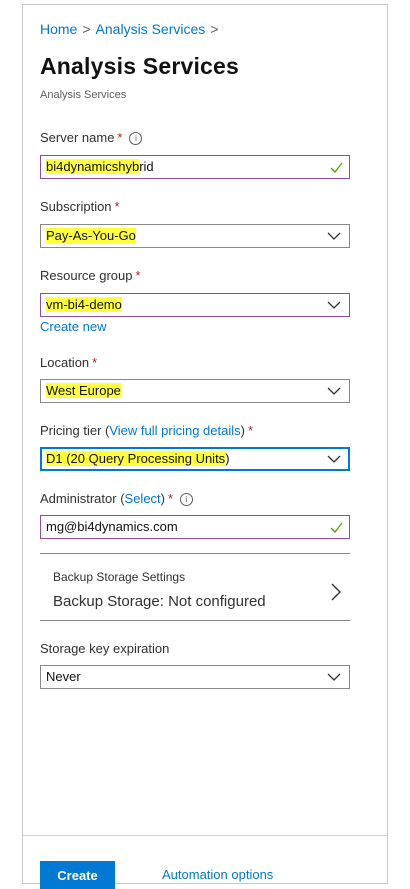 The width and height of the screenshot is (410, 889). I want to click on resource-group-label: Resource group *, so click(90, 275).